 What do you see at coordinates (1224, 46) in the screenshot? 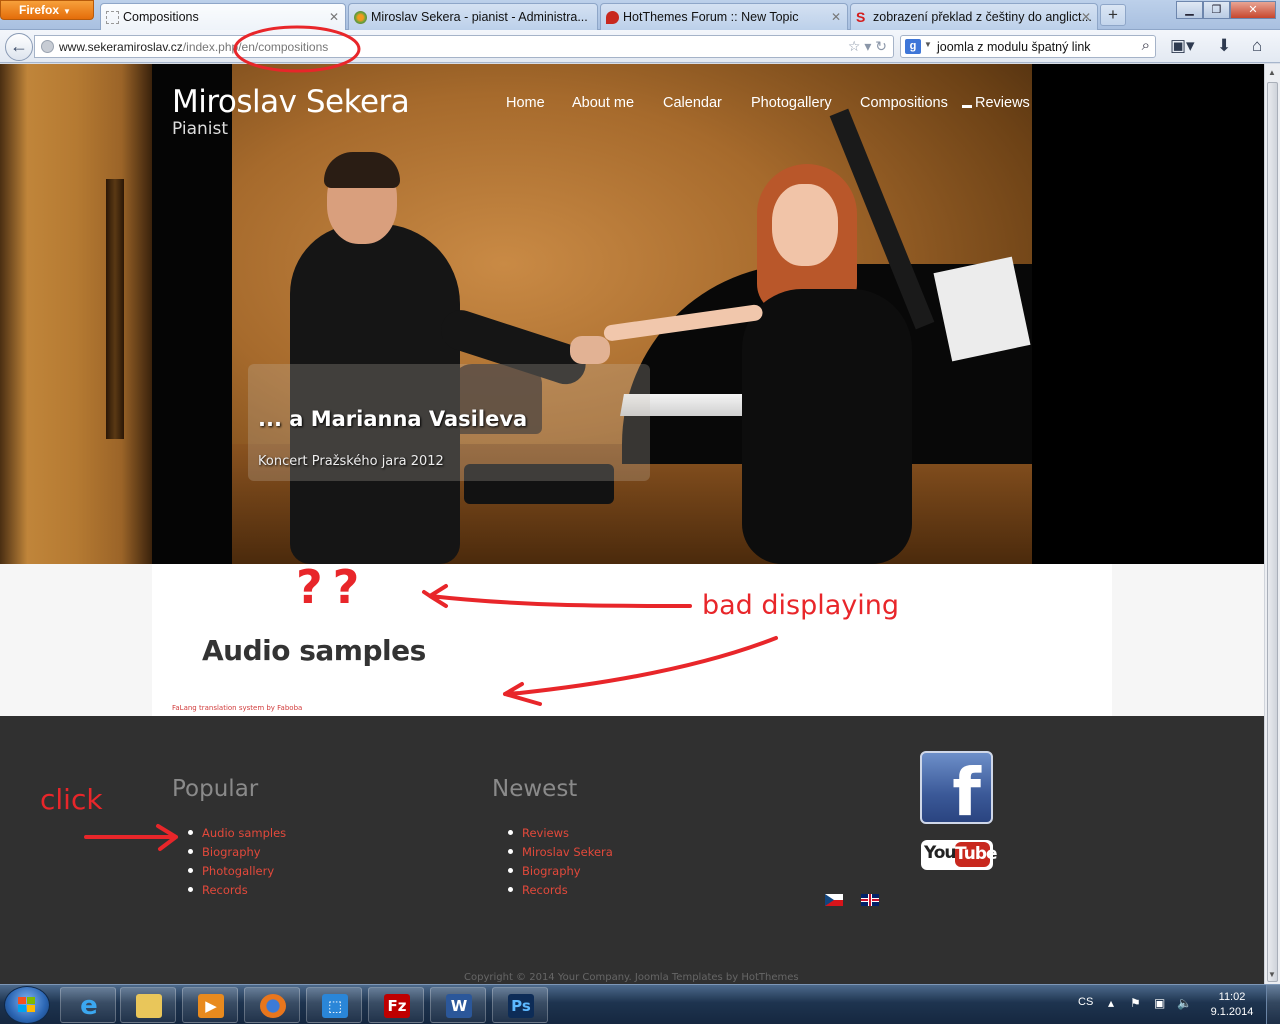
I see `downloads-icon: ⬇` at bounding box center [1224, 46].